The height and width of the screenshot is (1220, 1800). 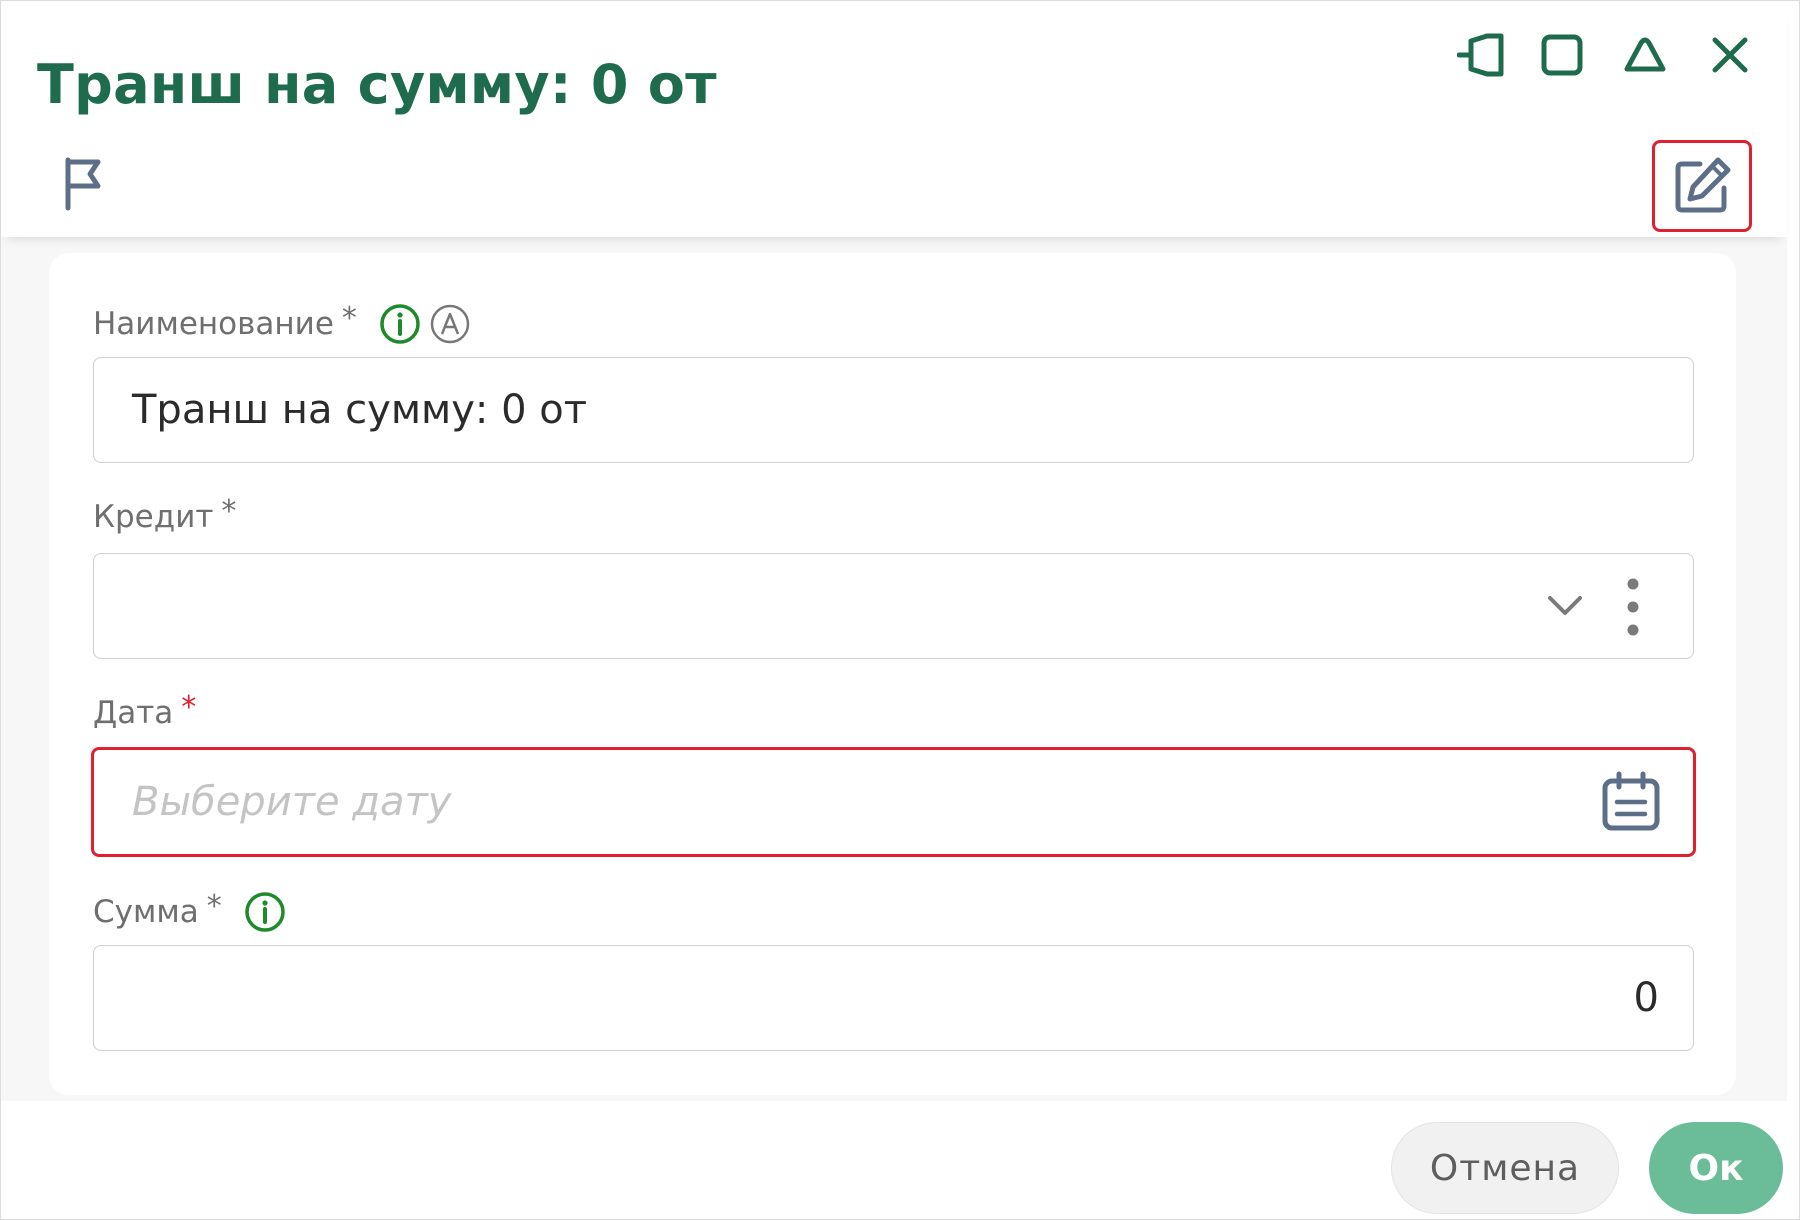 What do you see at coordinates (189, 707) in the screenshot?
I see `required-marker-error: *` at bounding box center [189, 707].